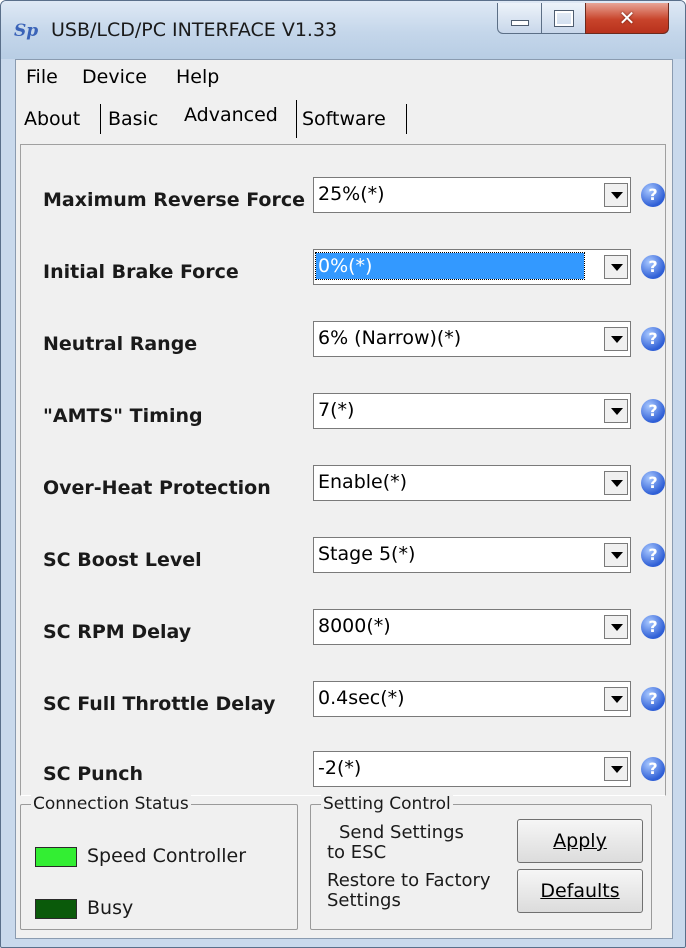 Image resolution: width=686 pixels, height=948 pixels. Describe the element at coordinates (409, 880) in the screenshot. I see `restore-line-1: Restore to Factory` at that location.